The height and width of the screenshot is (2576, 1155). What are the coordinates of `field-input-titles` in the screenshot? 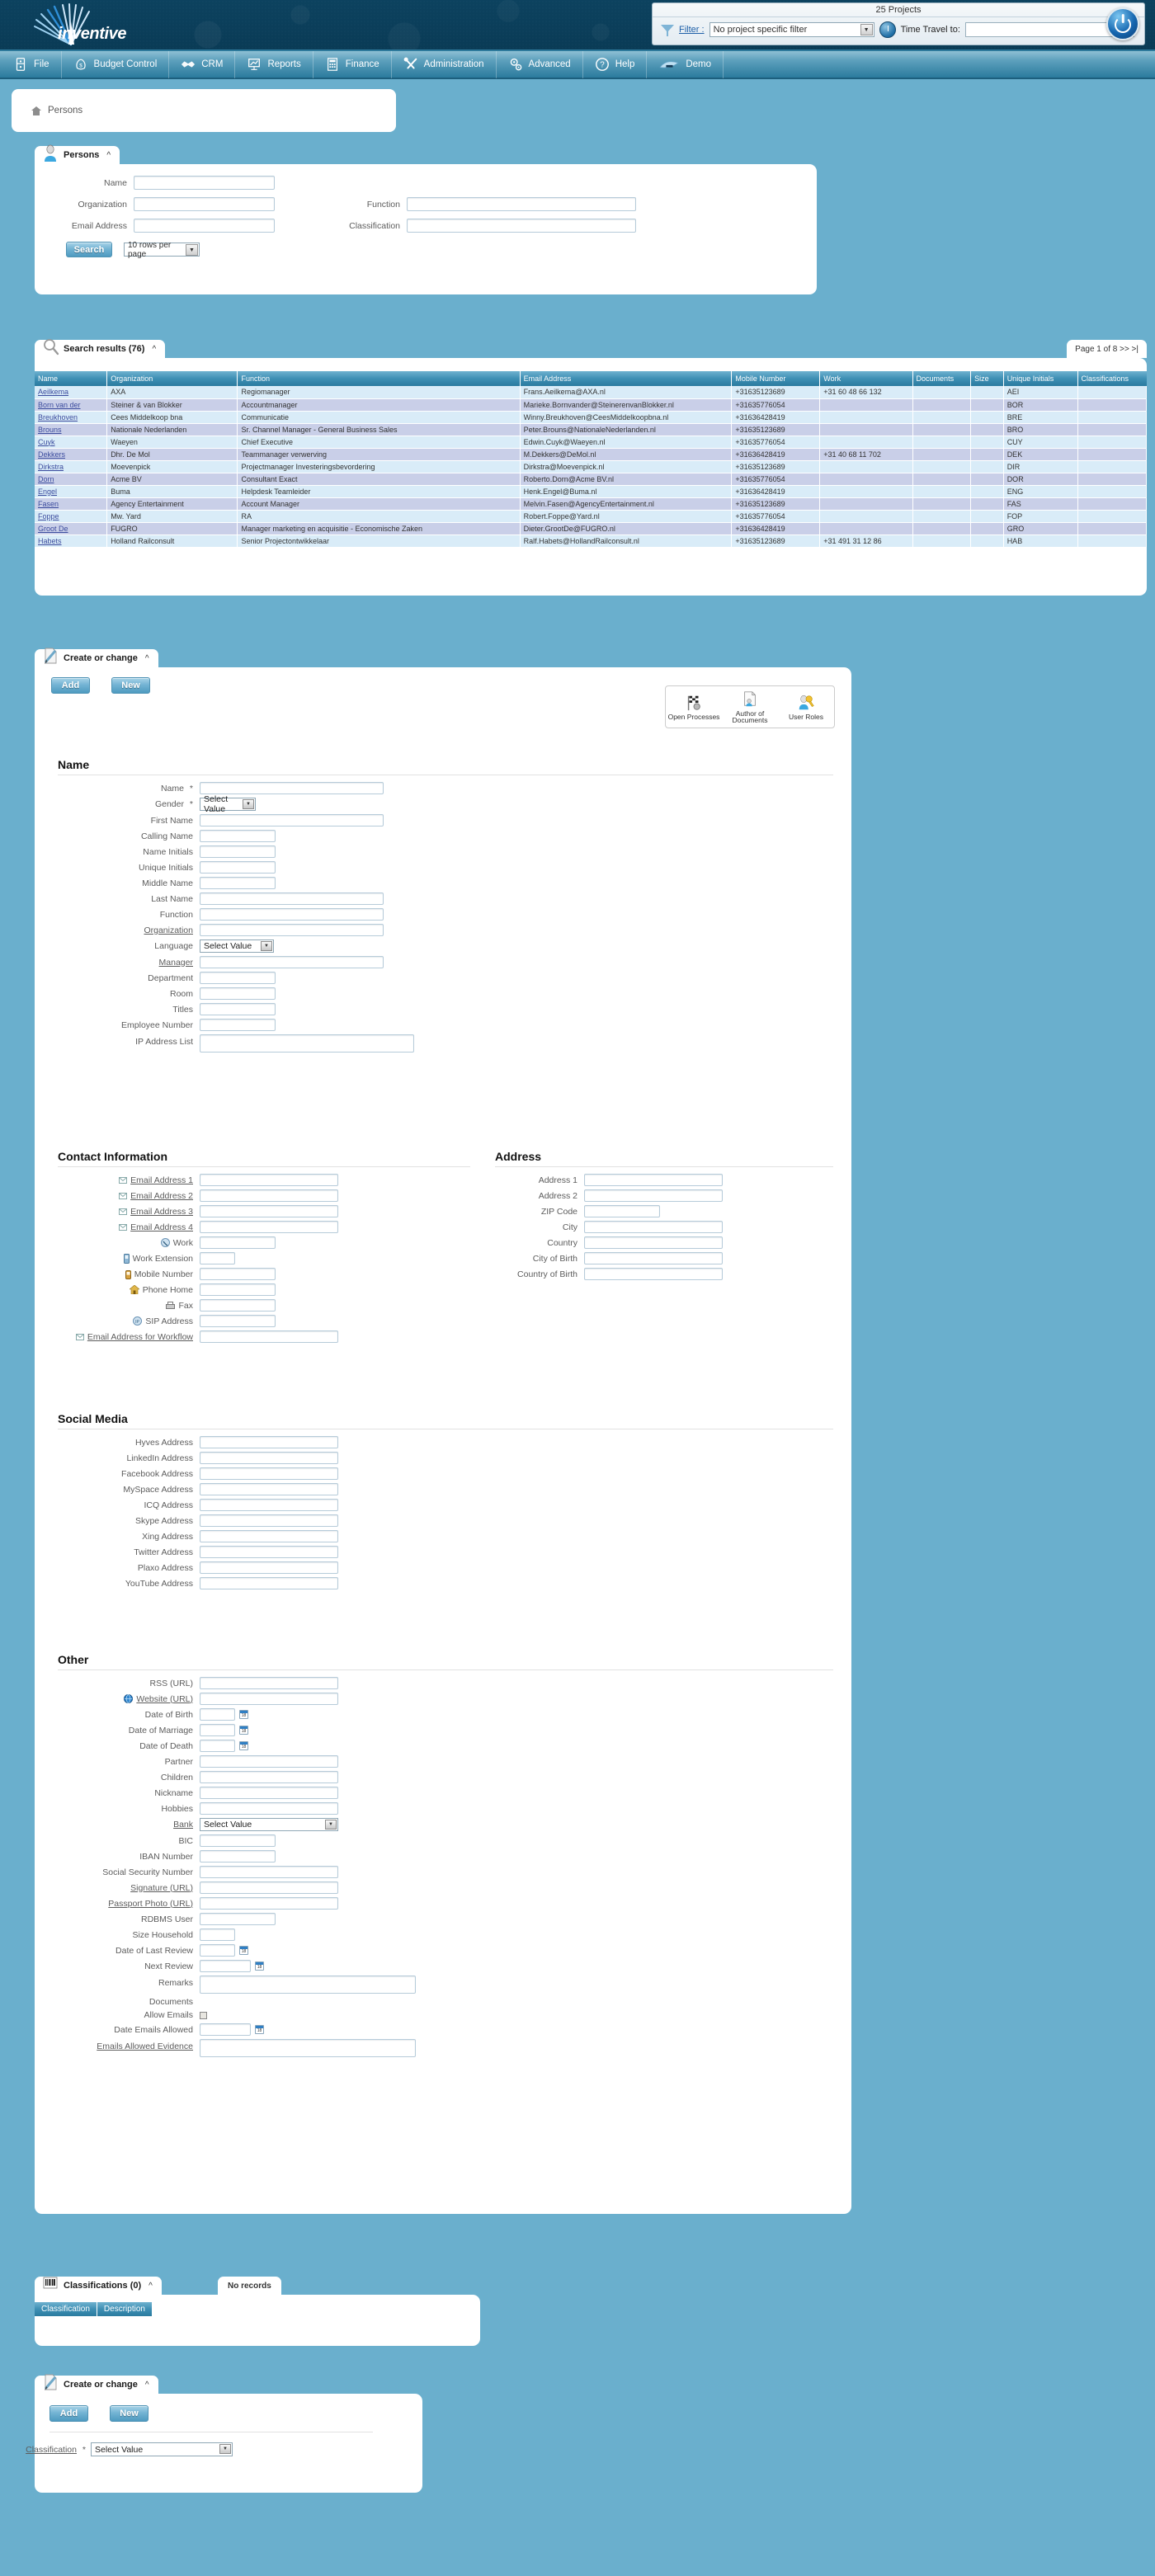 It's located at (238, 1009).